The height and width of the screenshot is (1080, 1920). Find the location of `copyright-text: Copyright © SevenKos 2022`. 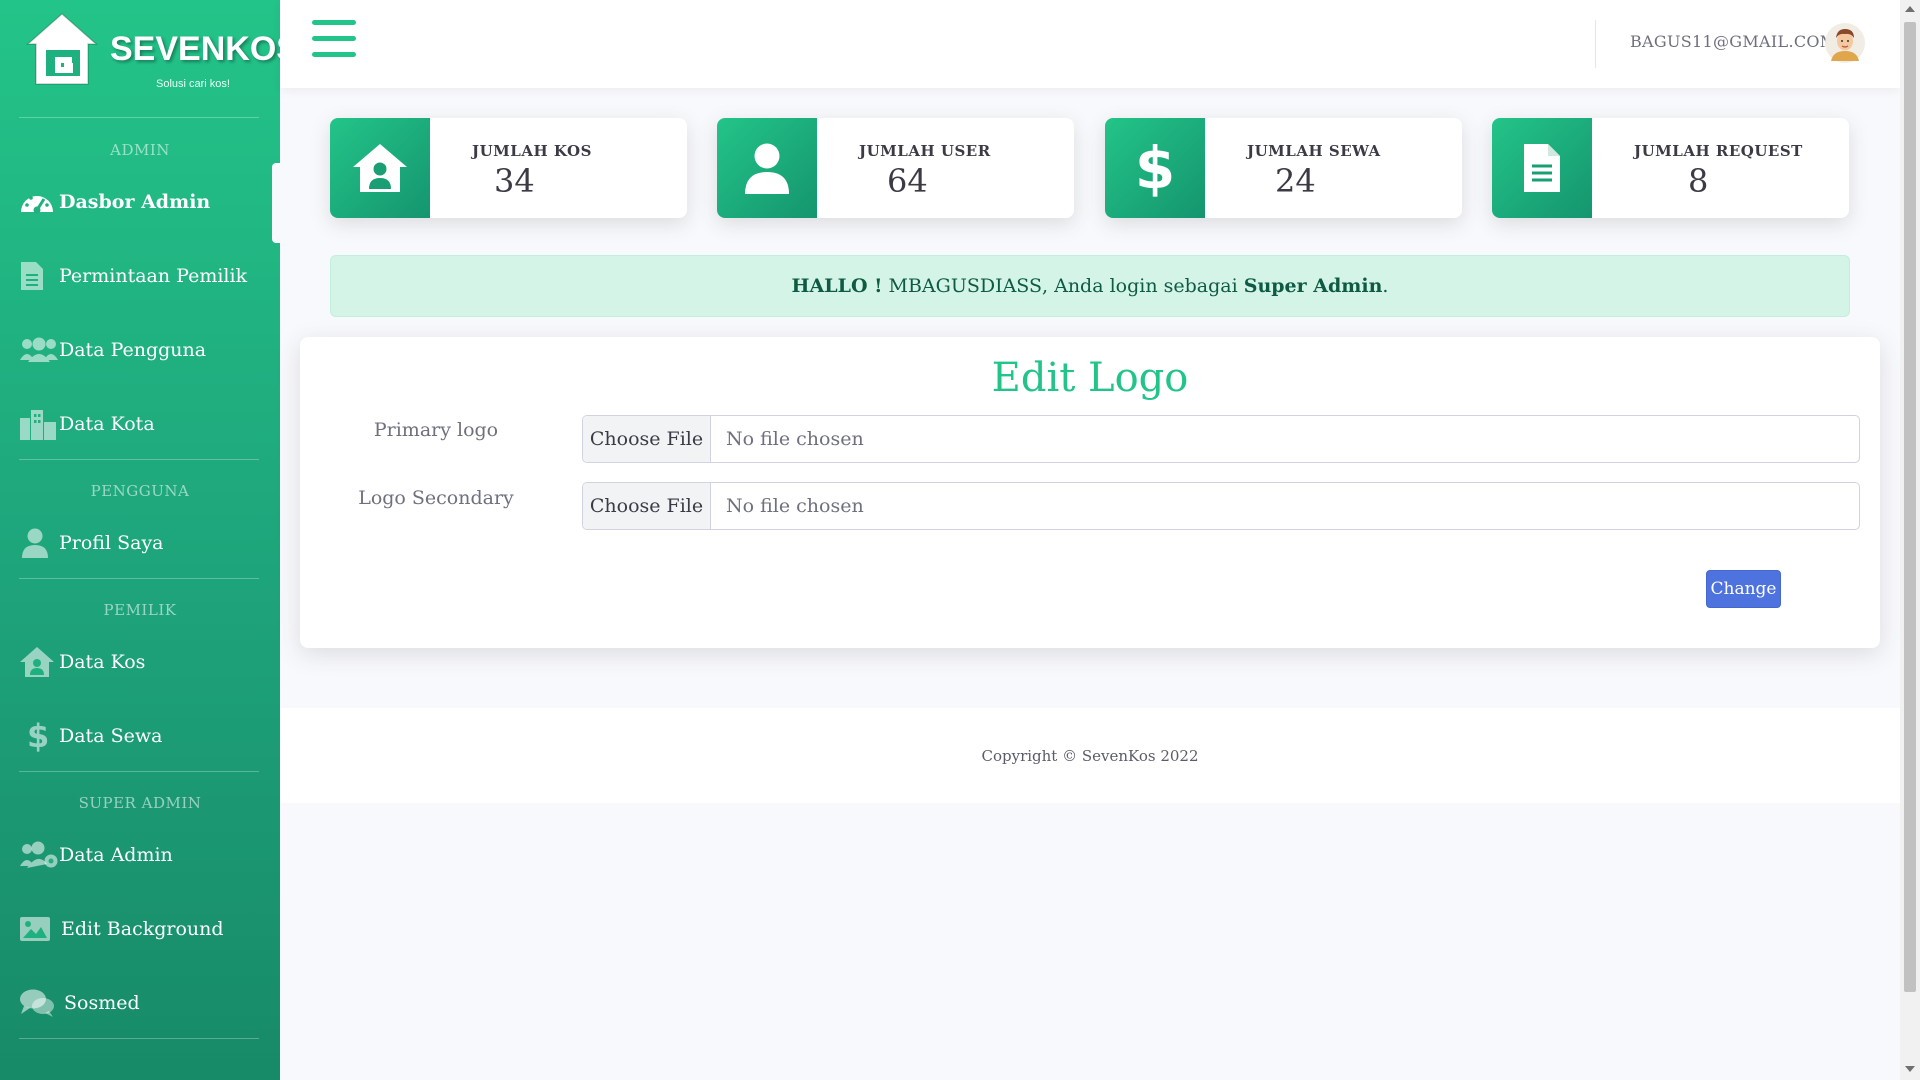

copyright-text: Copyright © SevenKos 2022 is located at coordinates (1090, 755).